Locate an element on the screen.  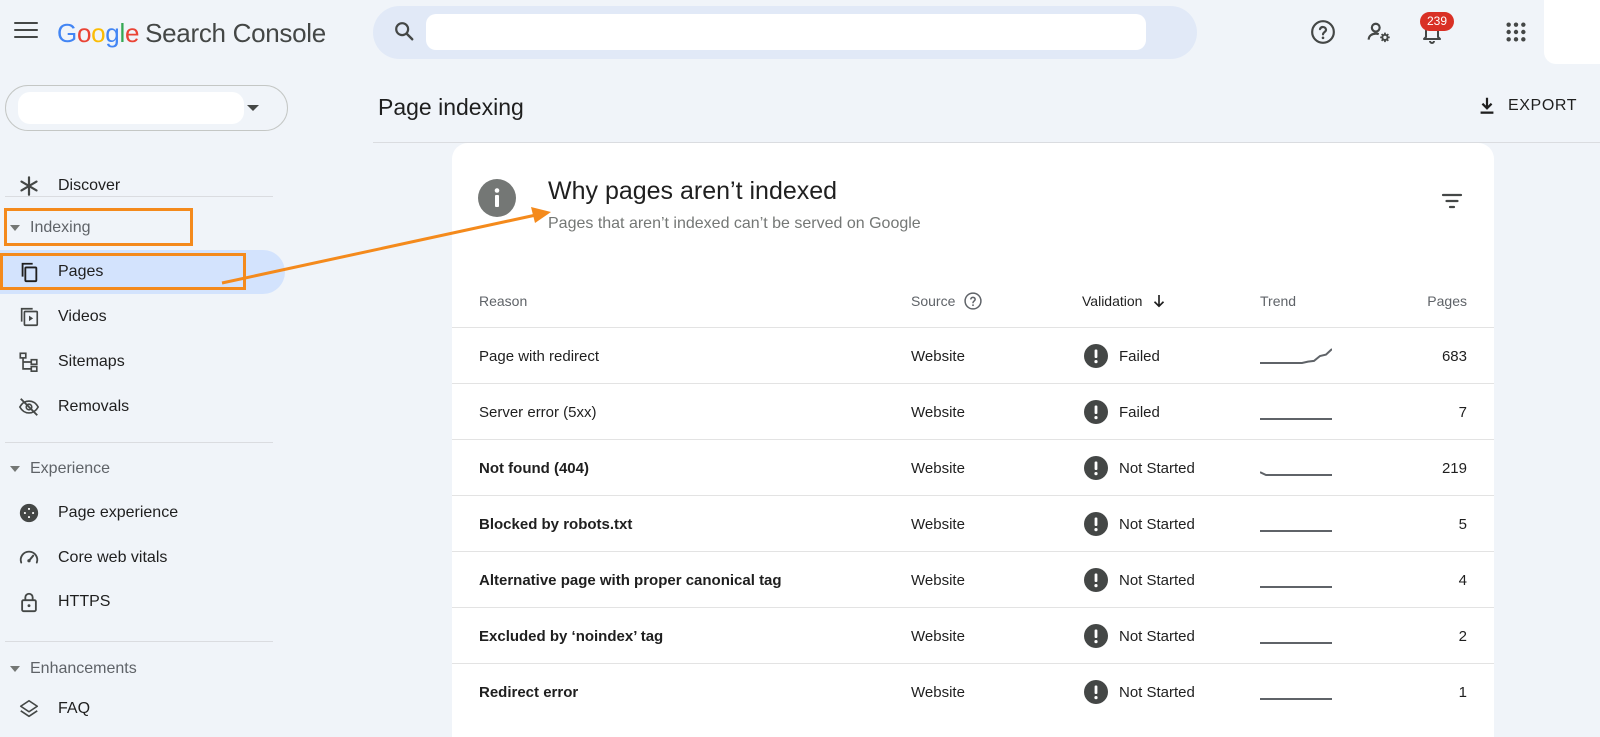
reason-cell: Excluded by ‘noindex’ tag is located at coordinates (571, 636).